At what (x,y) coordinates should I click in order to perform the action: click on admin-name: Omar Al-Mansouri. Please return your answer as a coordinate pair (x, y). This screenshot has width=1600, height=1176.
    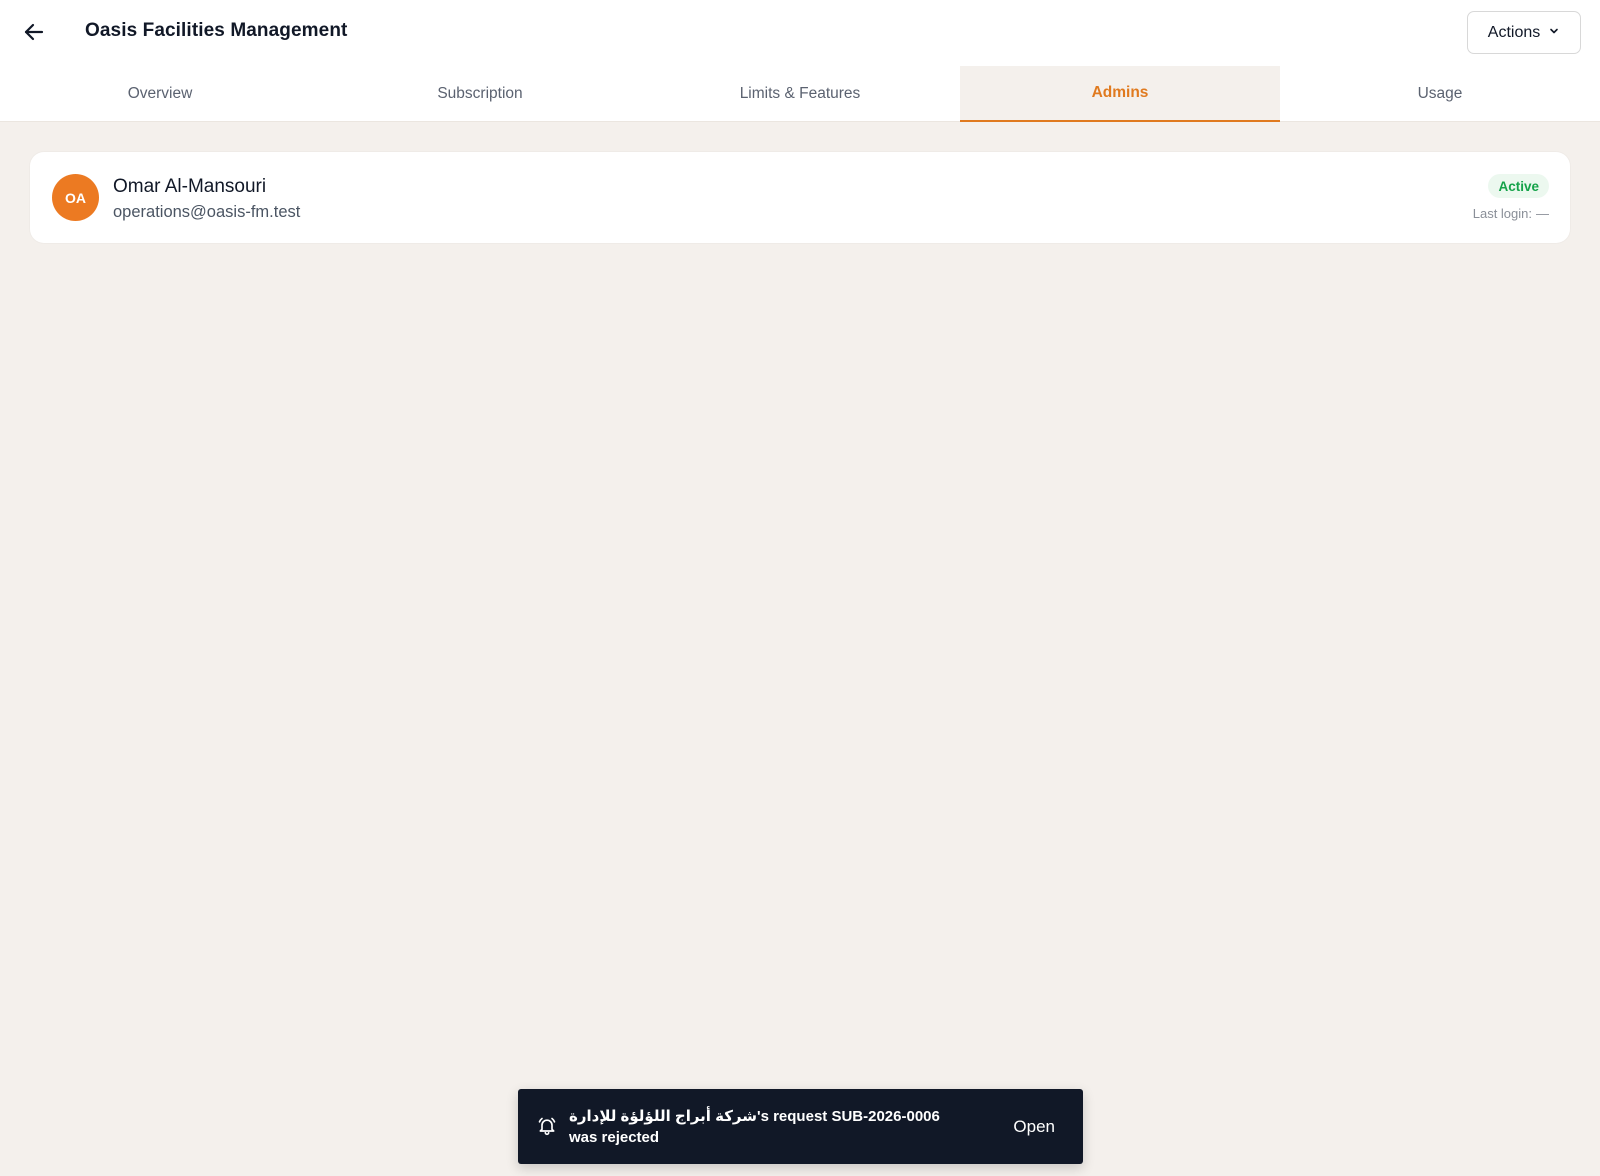
    Looking at the image, I should click on (190, 186).